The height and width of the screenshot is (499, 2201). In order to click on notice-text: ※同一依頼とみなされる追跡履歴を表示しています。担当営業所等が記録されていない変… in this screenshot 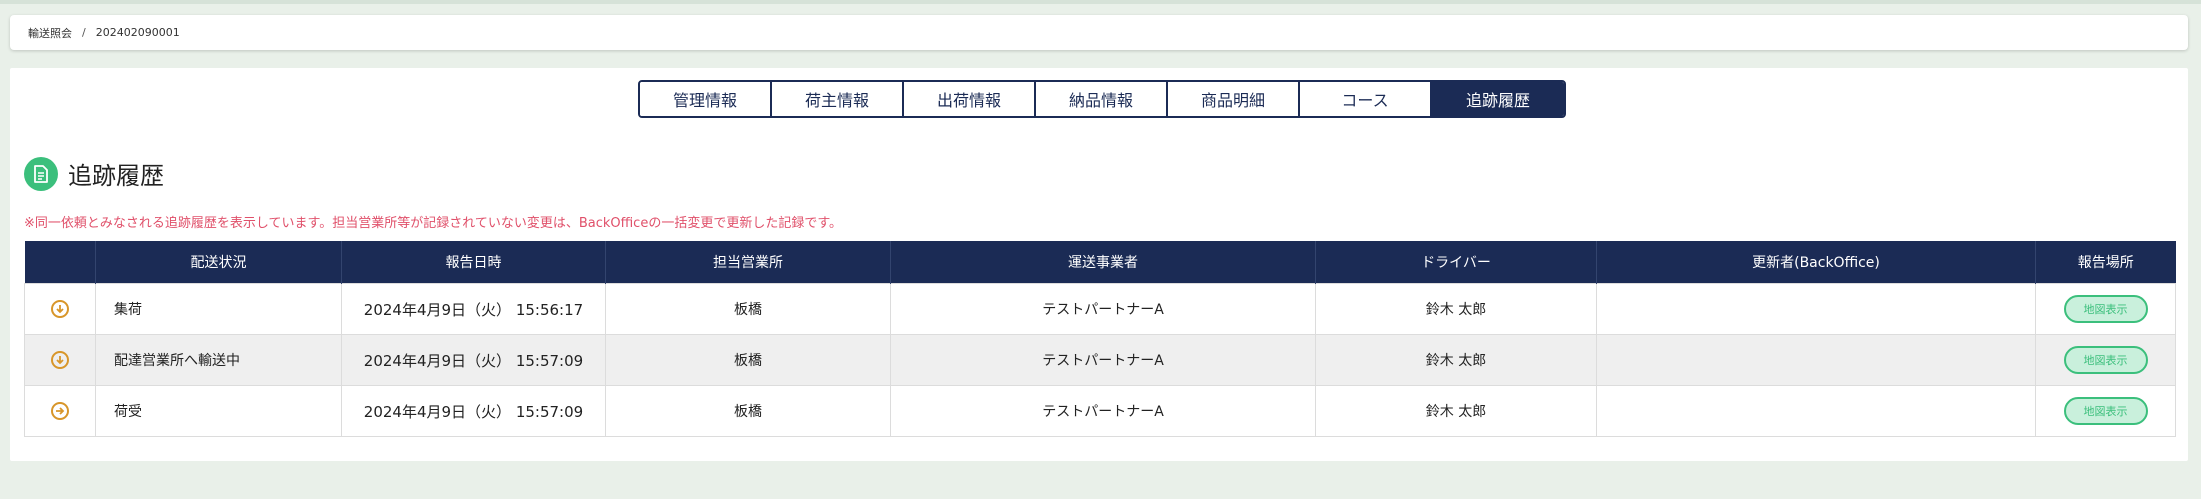, I will do `click(433, 223)`.